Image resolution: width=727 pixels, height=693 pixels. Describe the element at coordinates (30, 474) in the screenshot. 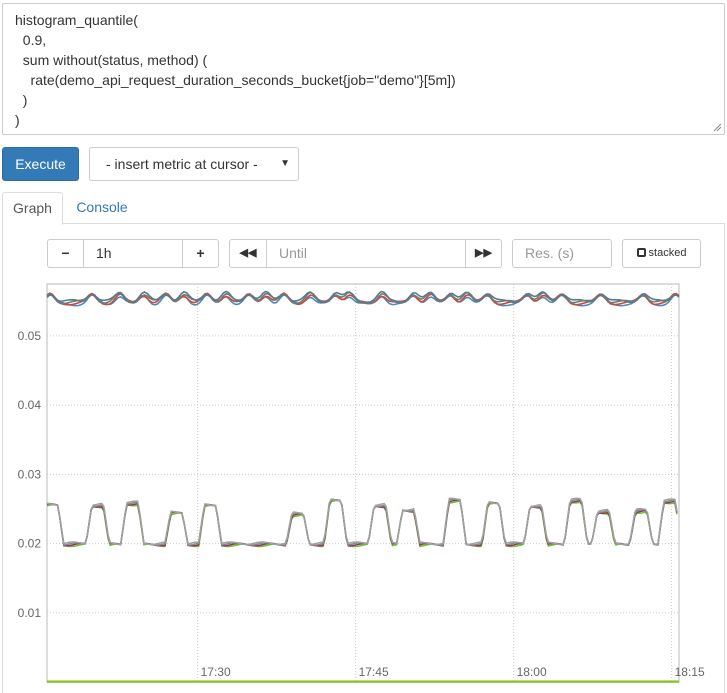

I see `y-tick-label: 0.03` at that location.